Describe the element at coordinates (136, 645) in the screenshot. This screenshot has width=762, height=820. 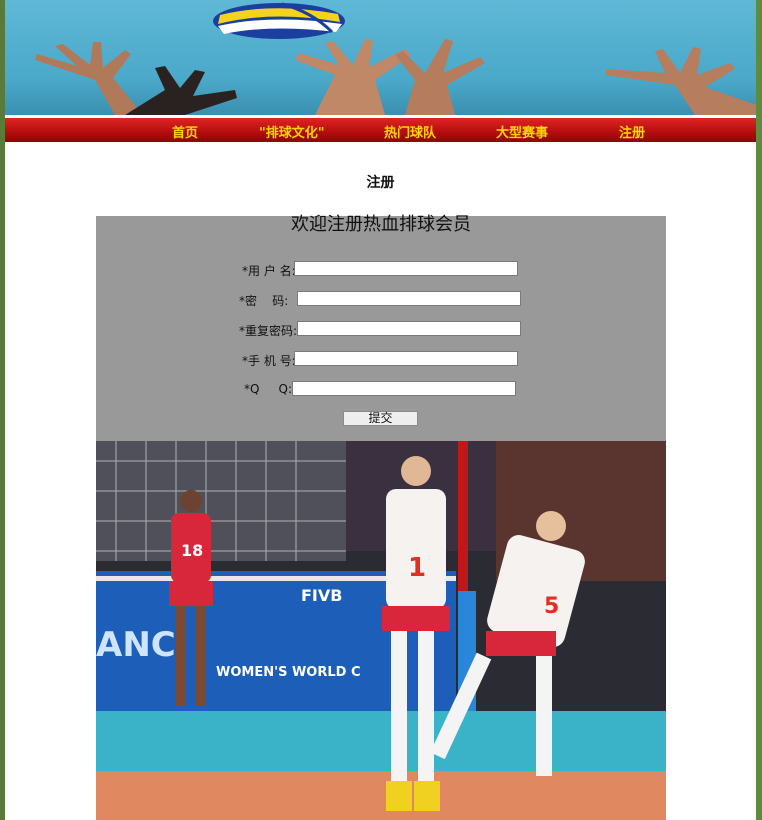
I see `board-big-text: ANC` at that location.